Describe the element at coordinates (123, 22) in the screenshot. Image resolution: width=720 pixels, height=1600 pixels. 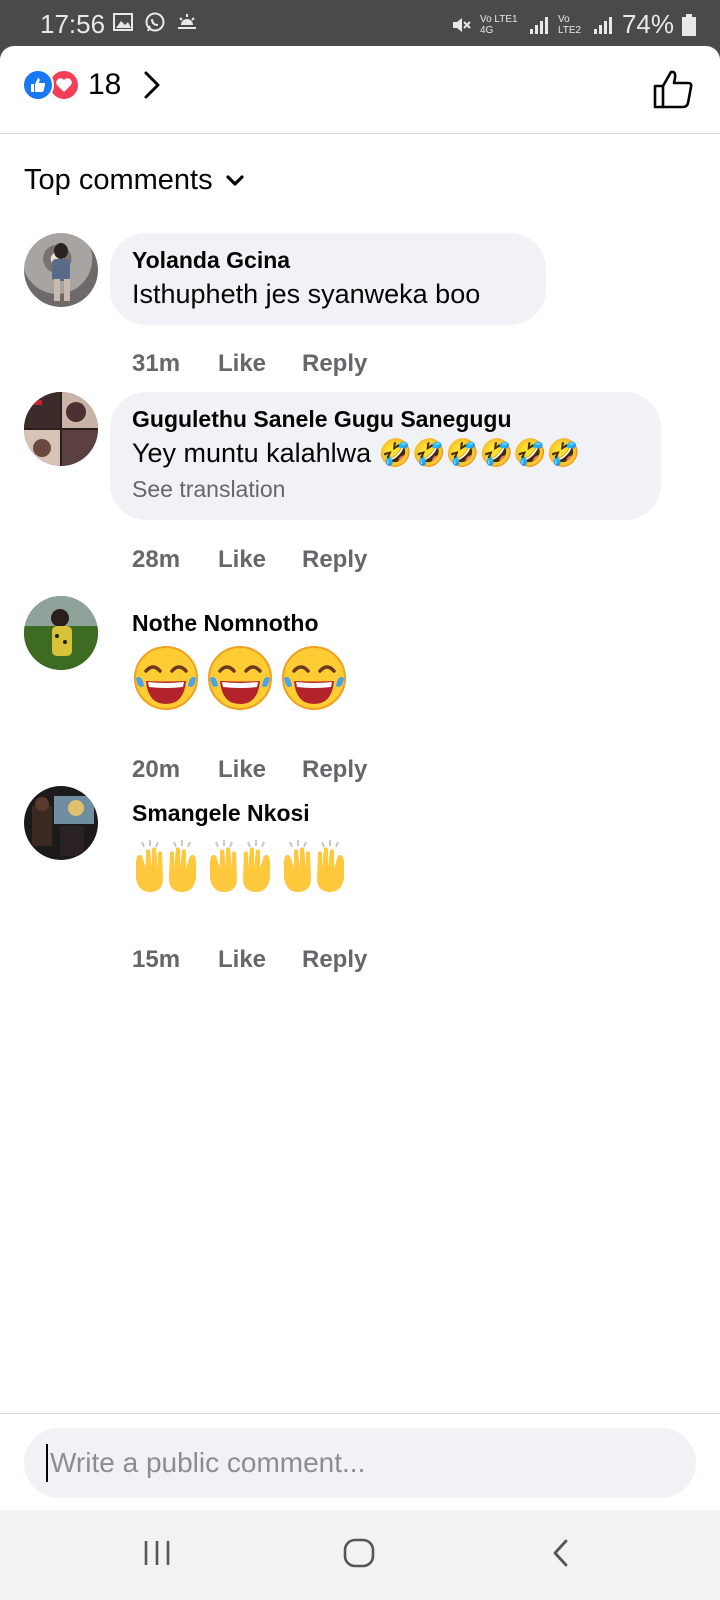
I see `gallery-icon` at that location.